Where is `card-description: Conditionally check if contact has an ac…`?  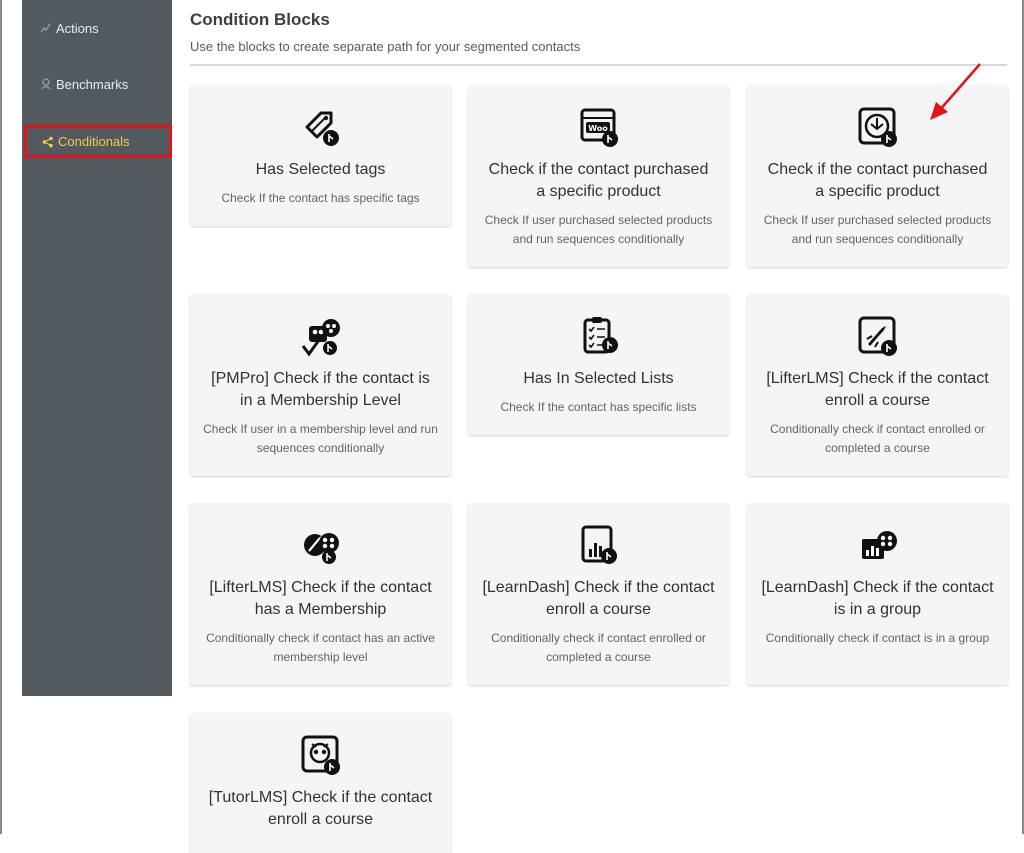 card-description: Conditionally check if contact has an ac… is located at coordinates (320, 647).